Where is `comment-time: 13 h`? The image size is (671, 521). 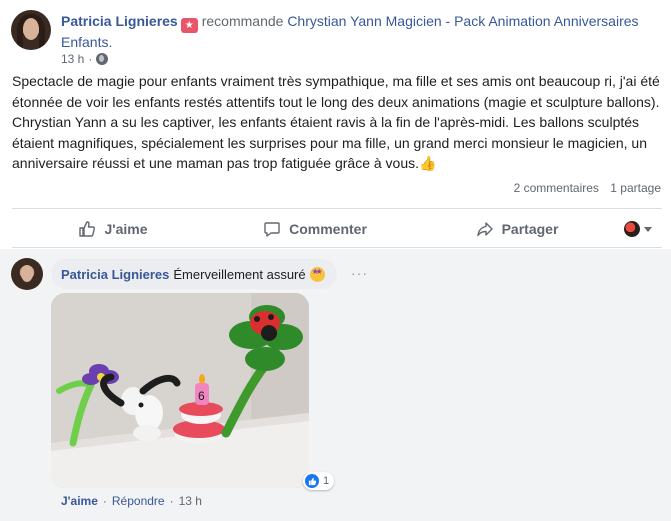
comment-time: 13 h is located at coordinates (190, 501).